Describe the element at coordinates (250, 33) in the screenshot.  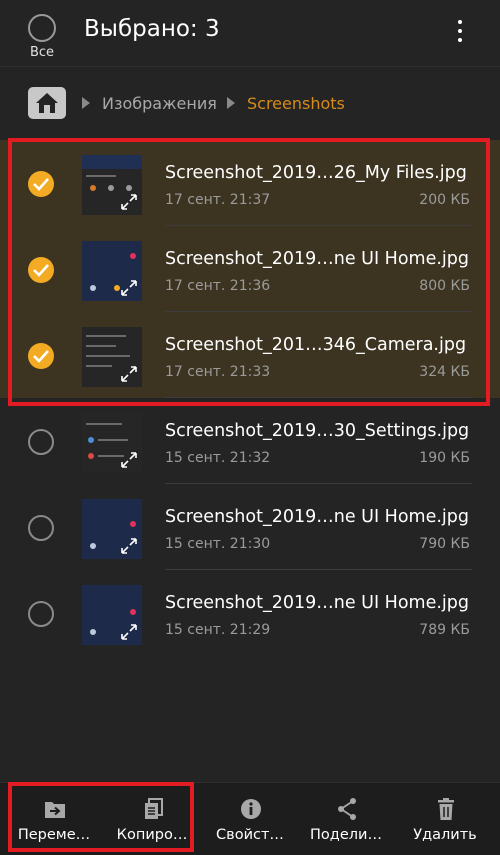
I see `selection-header: Все Выбрано: 3` at that location.